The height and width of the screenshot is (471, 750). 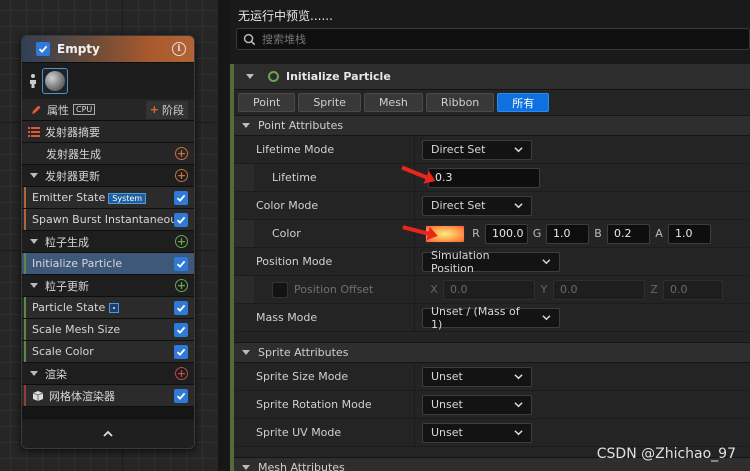 I want to click on add-stage-button: + 阶段, so click(x=166, y=109).